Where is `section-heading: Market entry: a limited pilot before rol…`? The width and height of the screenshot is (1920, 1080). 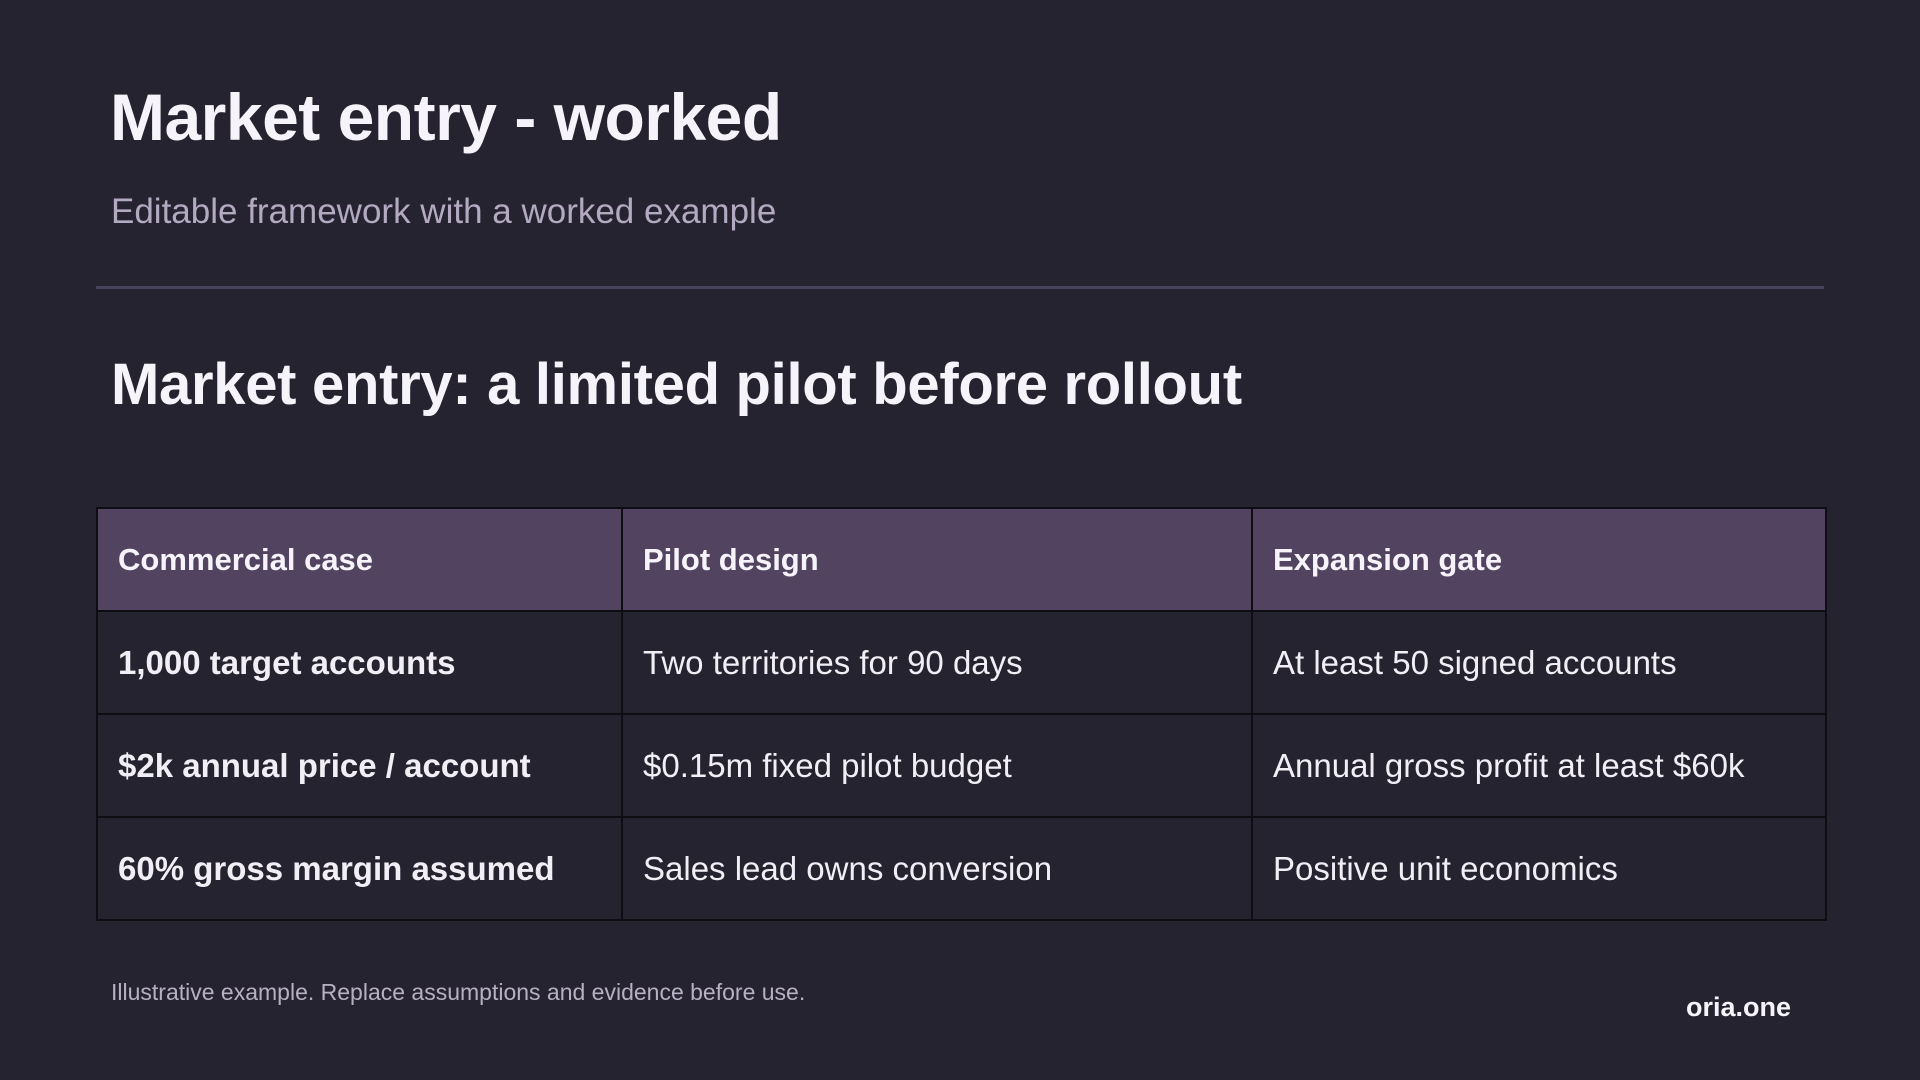 section-heading: Market entry: a limited pilot before rol… is located at coordinates (676, 384).